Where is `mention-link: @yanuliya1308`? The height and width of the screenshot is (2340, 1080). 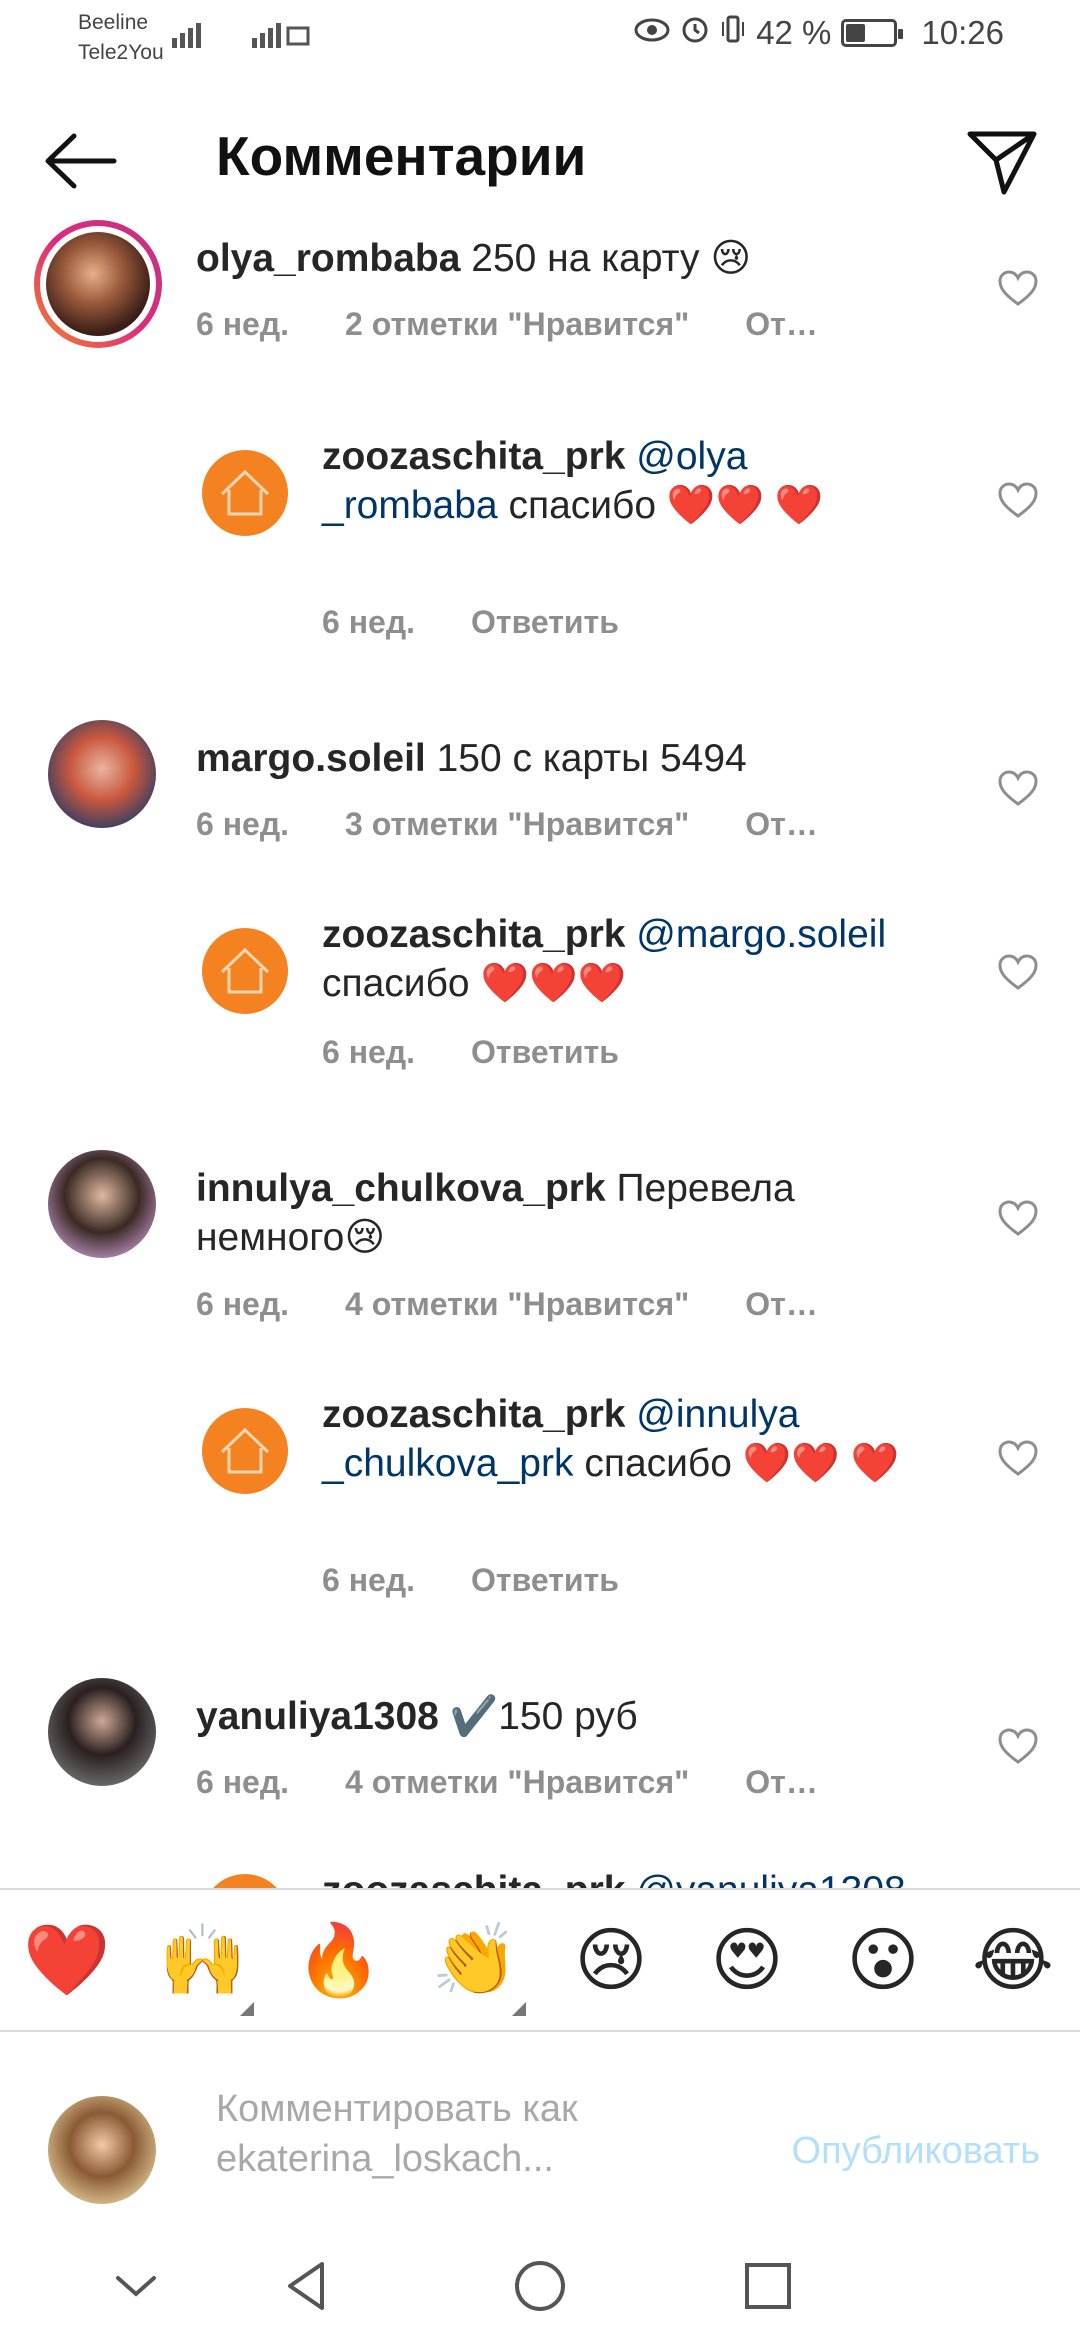
mention-link: @yanuliya1308 is located at coordinates (765, 1878).